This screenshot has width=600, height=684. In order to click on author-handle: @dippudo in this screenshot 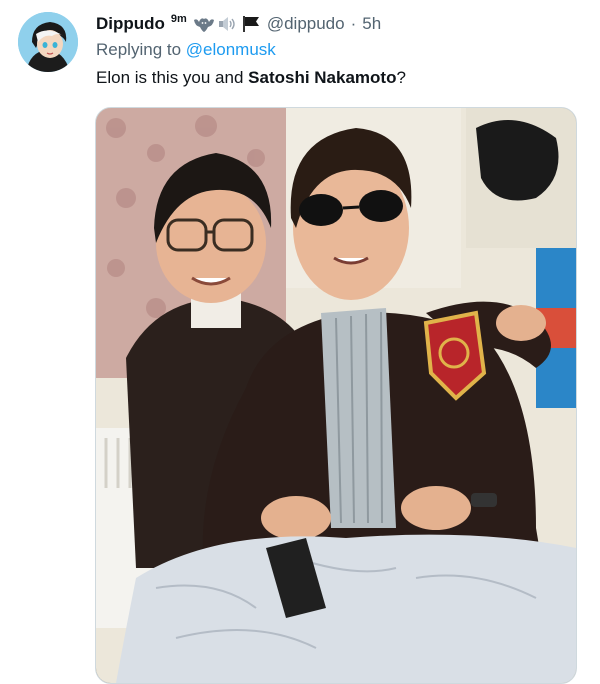, I will do `click(306, 24)`.